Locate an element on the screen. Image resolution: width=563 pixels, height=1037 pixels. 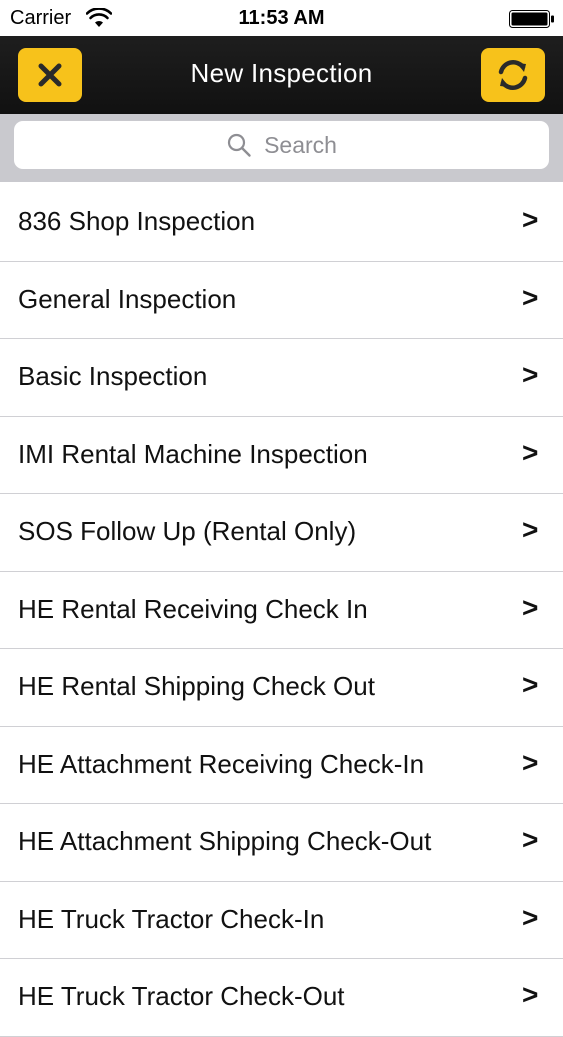
list-item: IMI Rental Machine Inspection > is located at coordinates (281, 455).